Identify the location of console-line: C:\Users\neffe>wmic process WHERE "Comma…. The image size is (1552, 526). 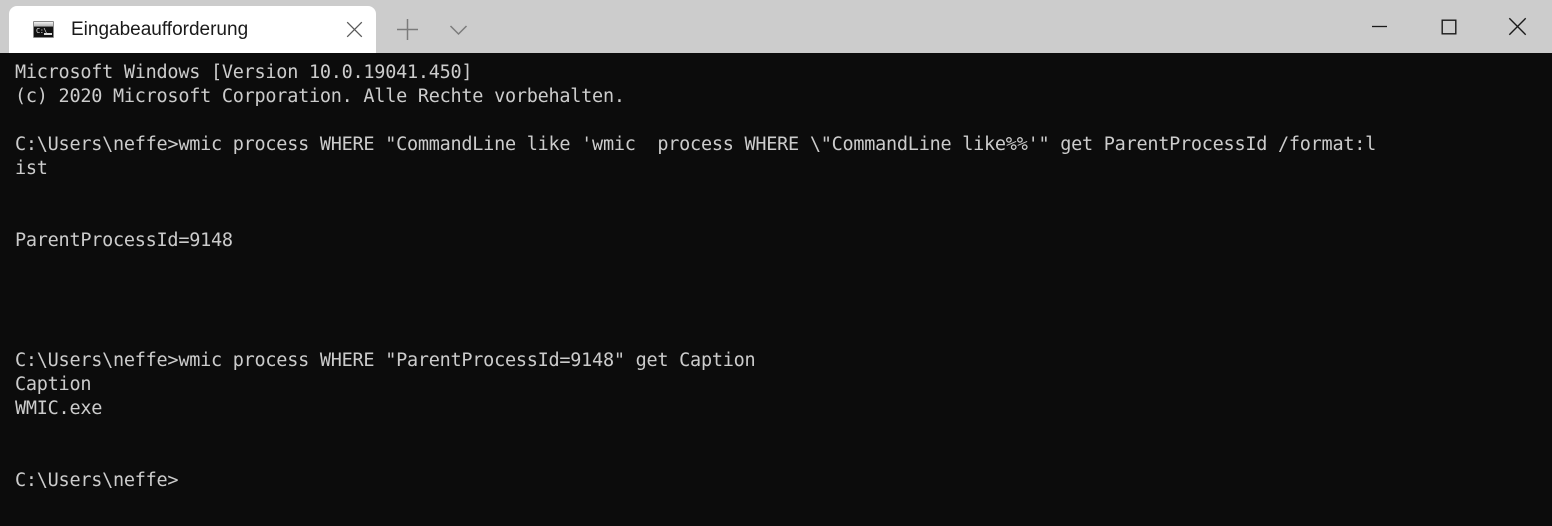
(695, 144).